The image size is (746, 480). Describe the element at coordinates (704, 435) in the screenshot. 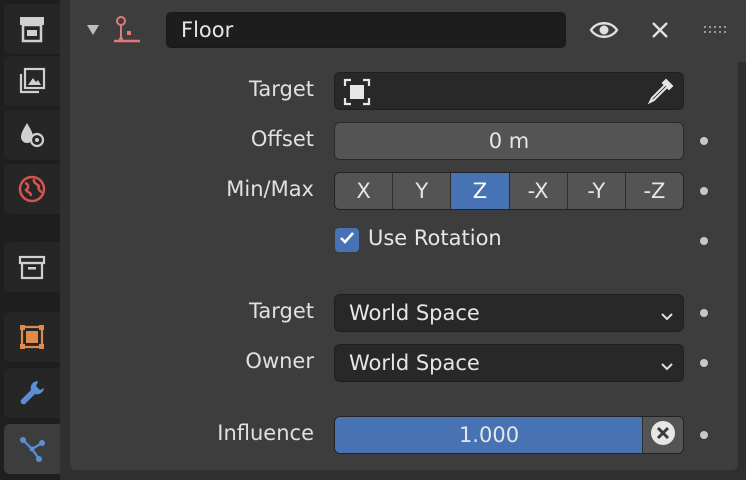

I see `influence-keyframe-dot` at that location.